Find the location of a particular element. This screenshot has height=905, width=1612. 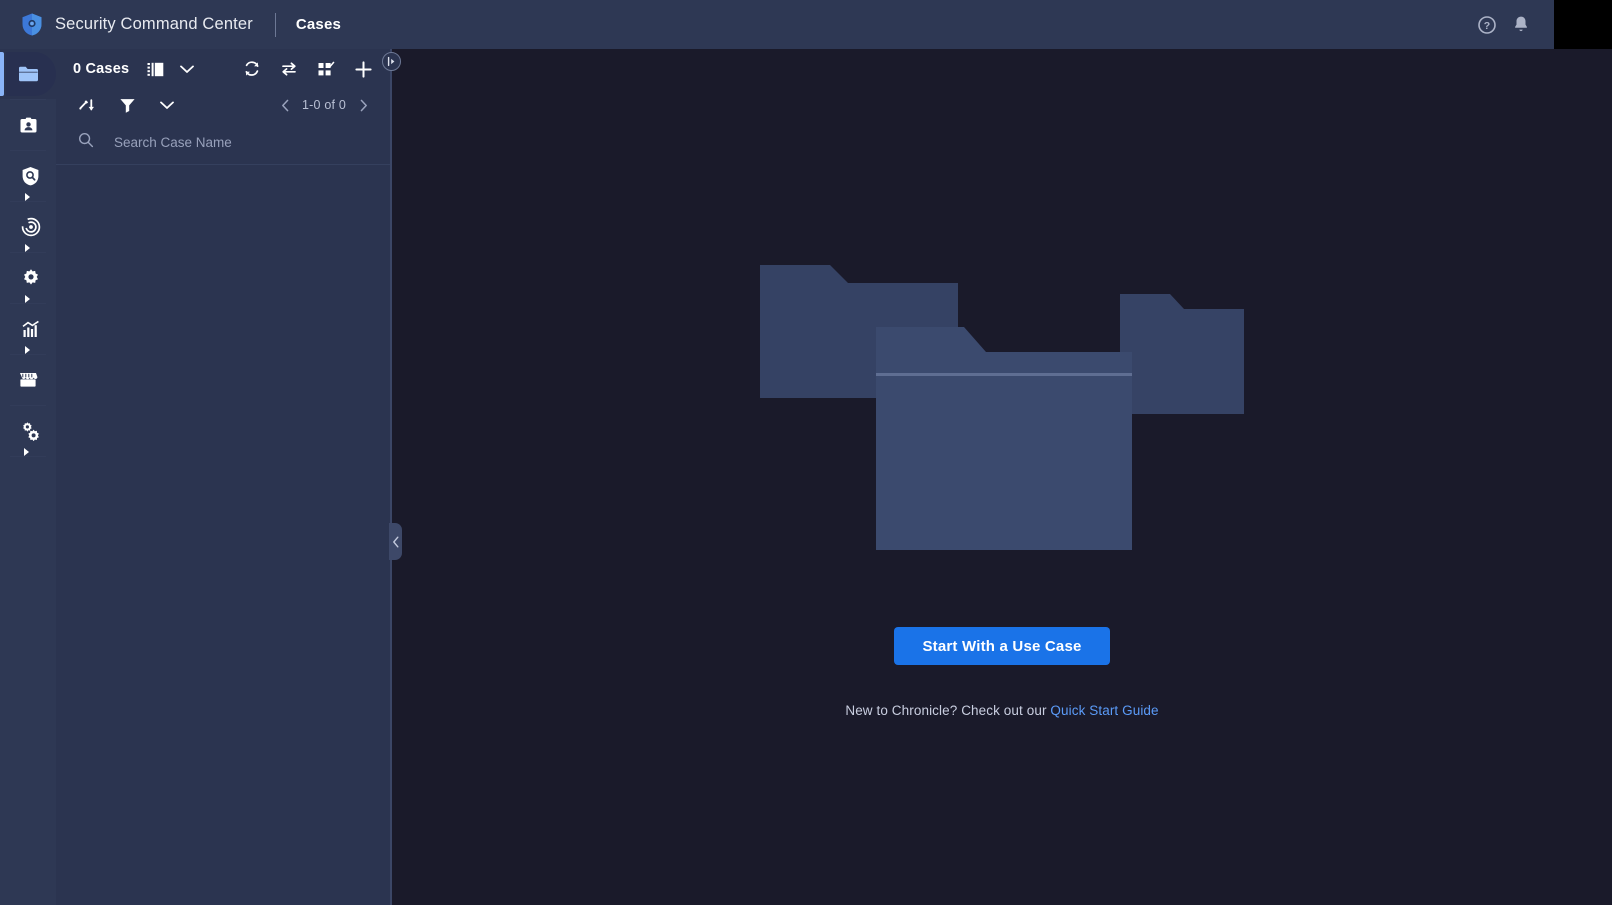

storefront-icon is located at coordinates (28, 380).